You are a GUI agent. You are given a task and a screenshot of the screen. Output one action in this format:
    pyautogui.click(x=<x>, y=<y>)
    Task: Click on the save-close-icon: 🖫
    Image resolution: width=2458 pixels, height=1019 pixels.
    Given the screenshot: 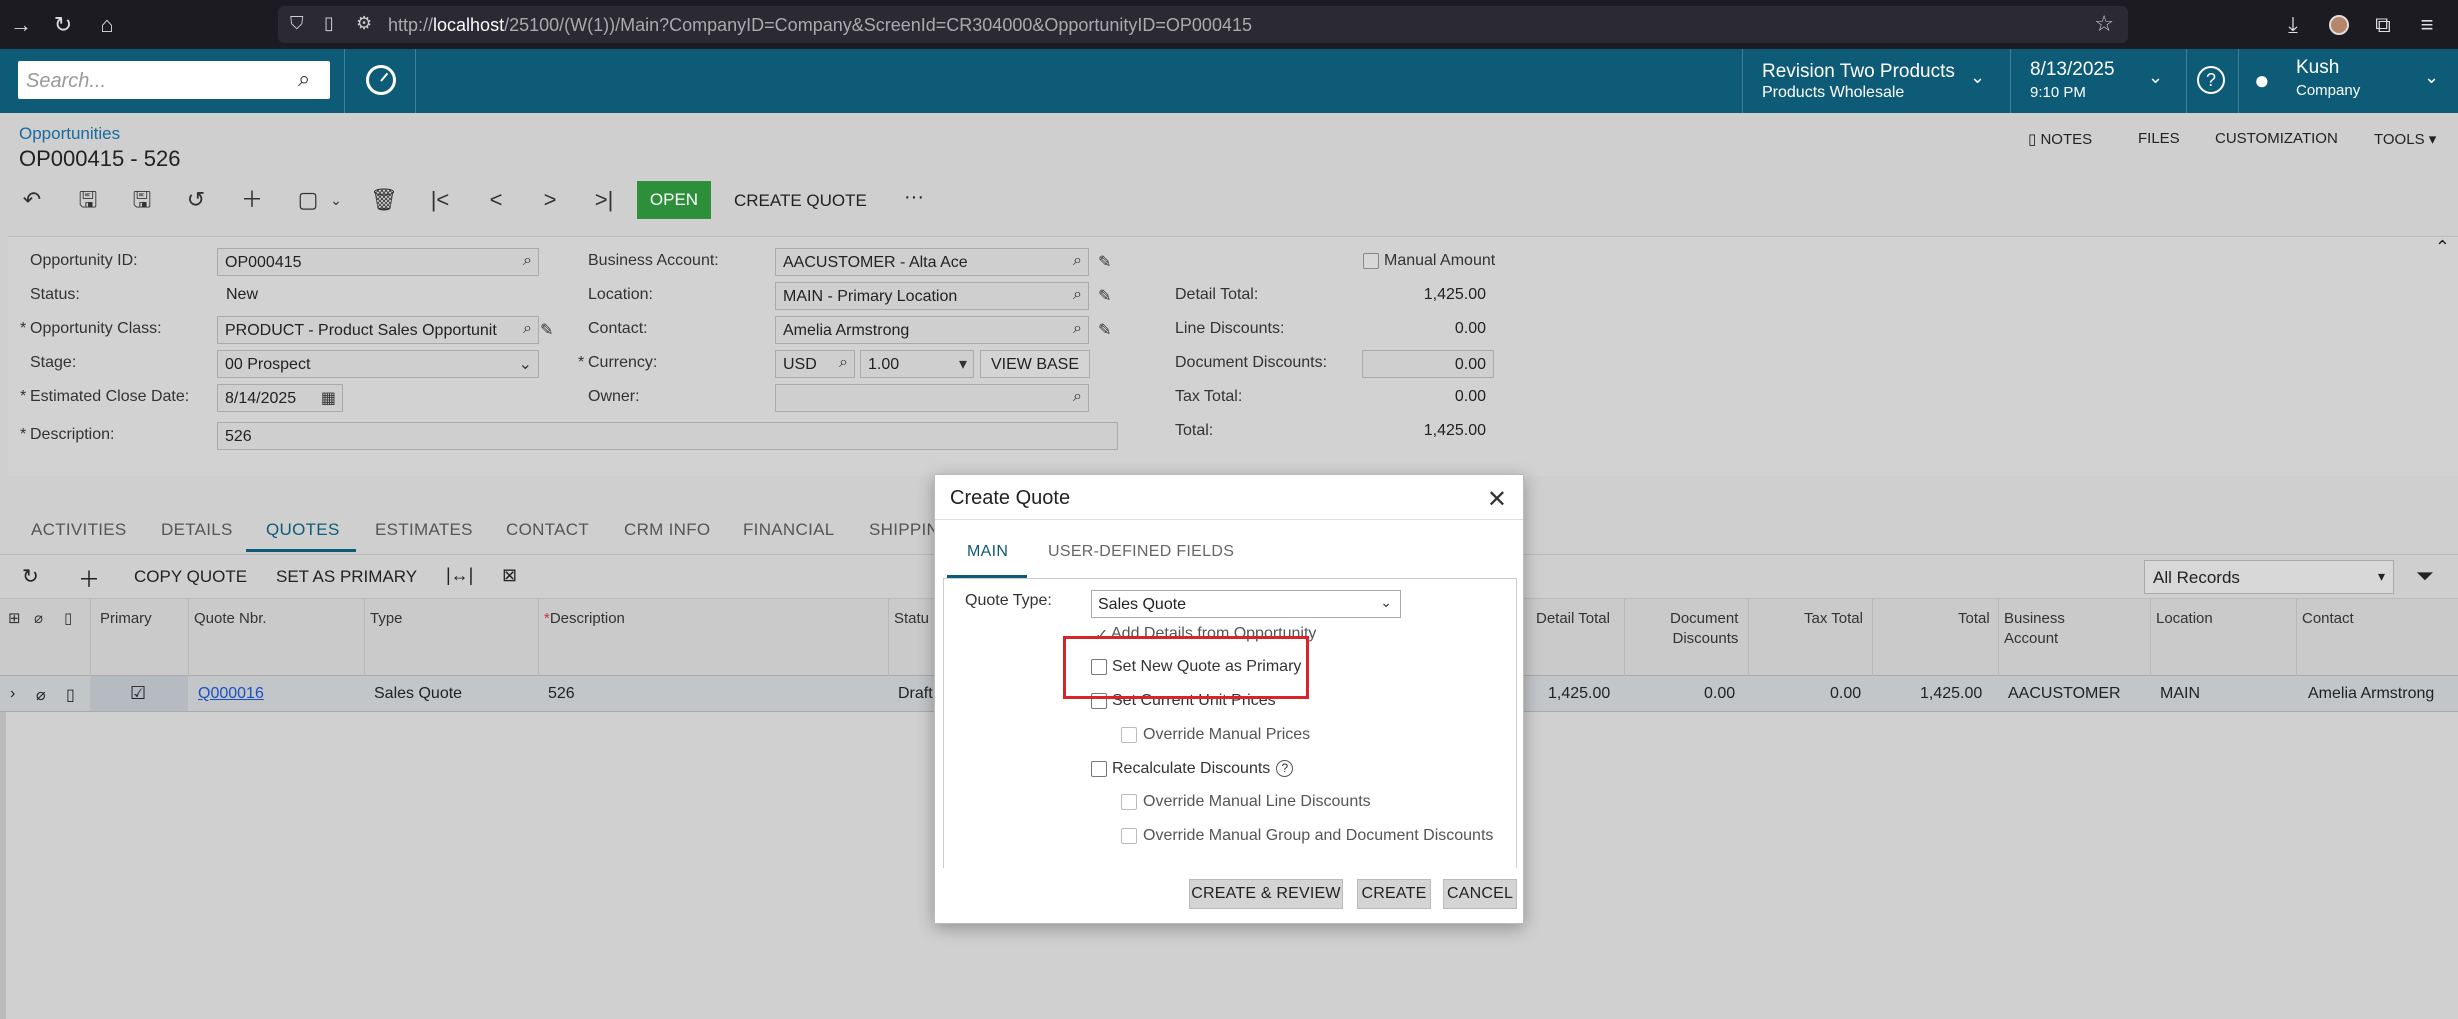 What is the action you would take?
    pyautogui.click(x=88, y=200)
    